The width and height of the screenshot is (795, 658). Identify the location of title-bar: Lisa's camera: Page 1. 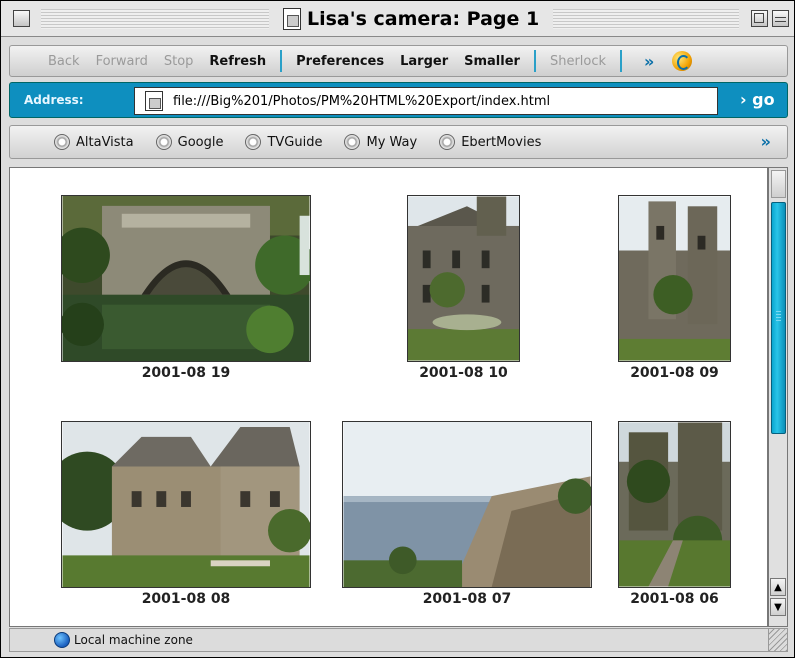
(397, 19).